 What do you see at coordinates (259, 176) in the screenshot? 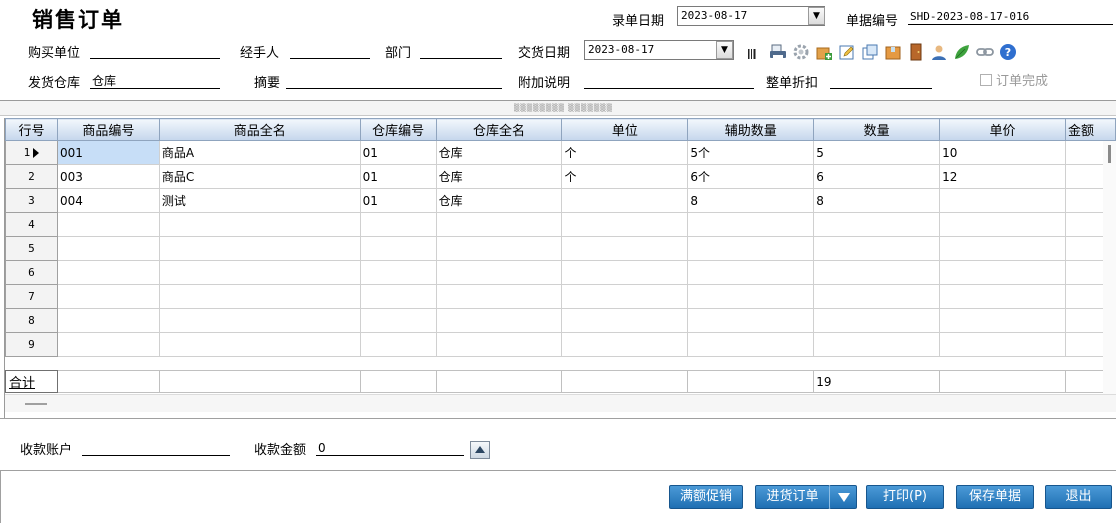
I see `cell-name: 商品C` at bounding box center [259, 176].